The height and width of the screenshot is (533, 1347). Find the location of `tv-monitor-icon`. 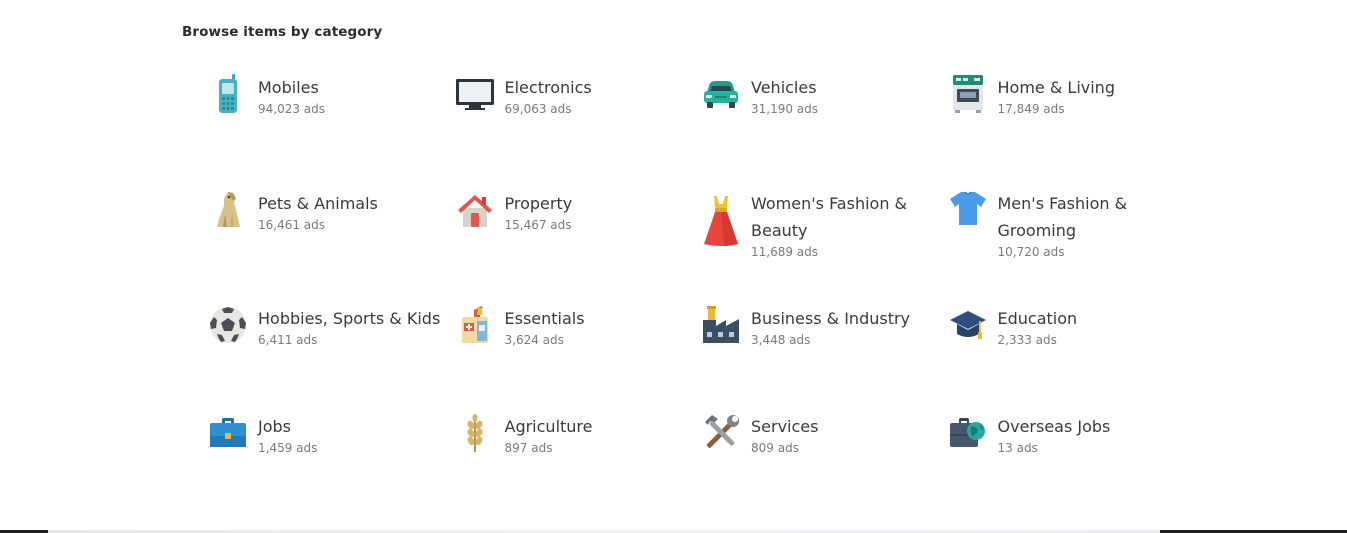

tv-monitor-icon is located at coordinates (475, 94).